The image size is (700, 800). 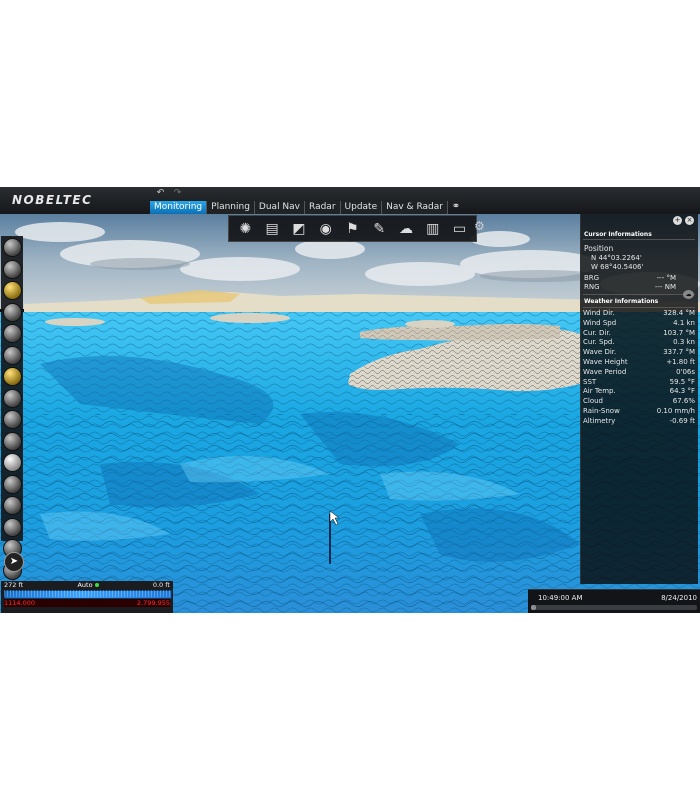 What do you see at coordinates (599, 391) in the screenshot?
I see `weather-label: Air Temp.` at bounding box center [599, 391].